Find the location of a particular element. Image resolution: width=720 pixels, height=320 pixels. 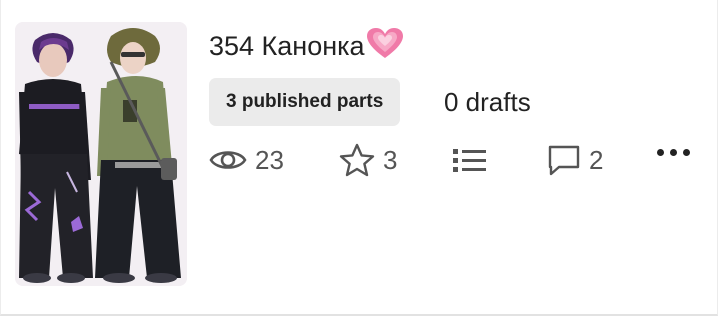

more-icon is located at coordinates (660, 152).